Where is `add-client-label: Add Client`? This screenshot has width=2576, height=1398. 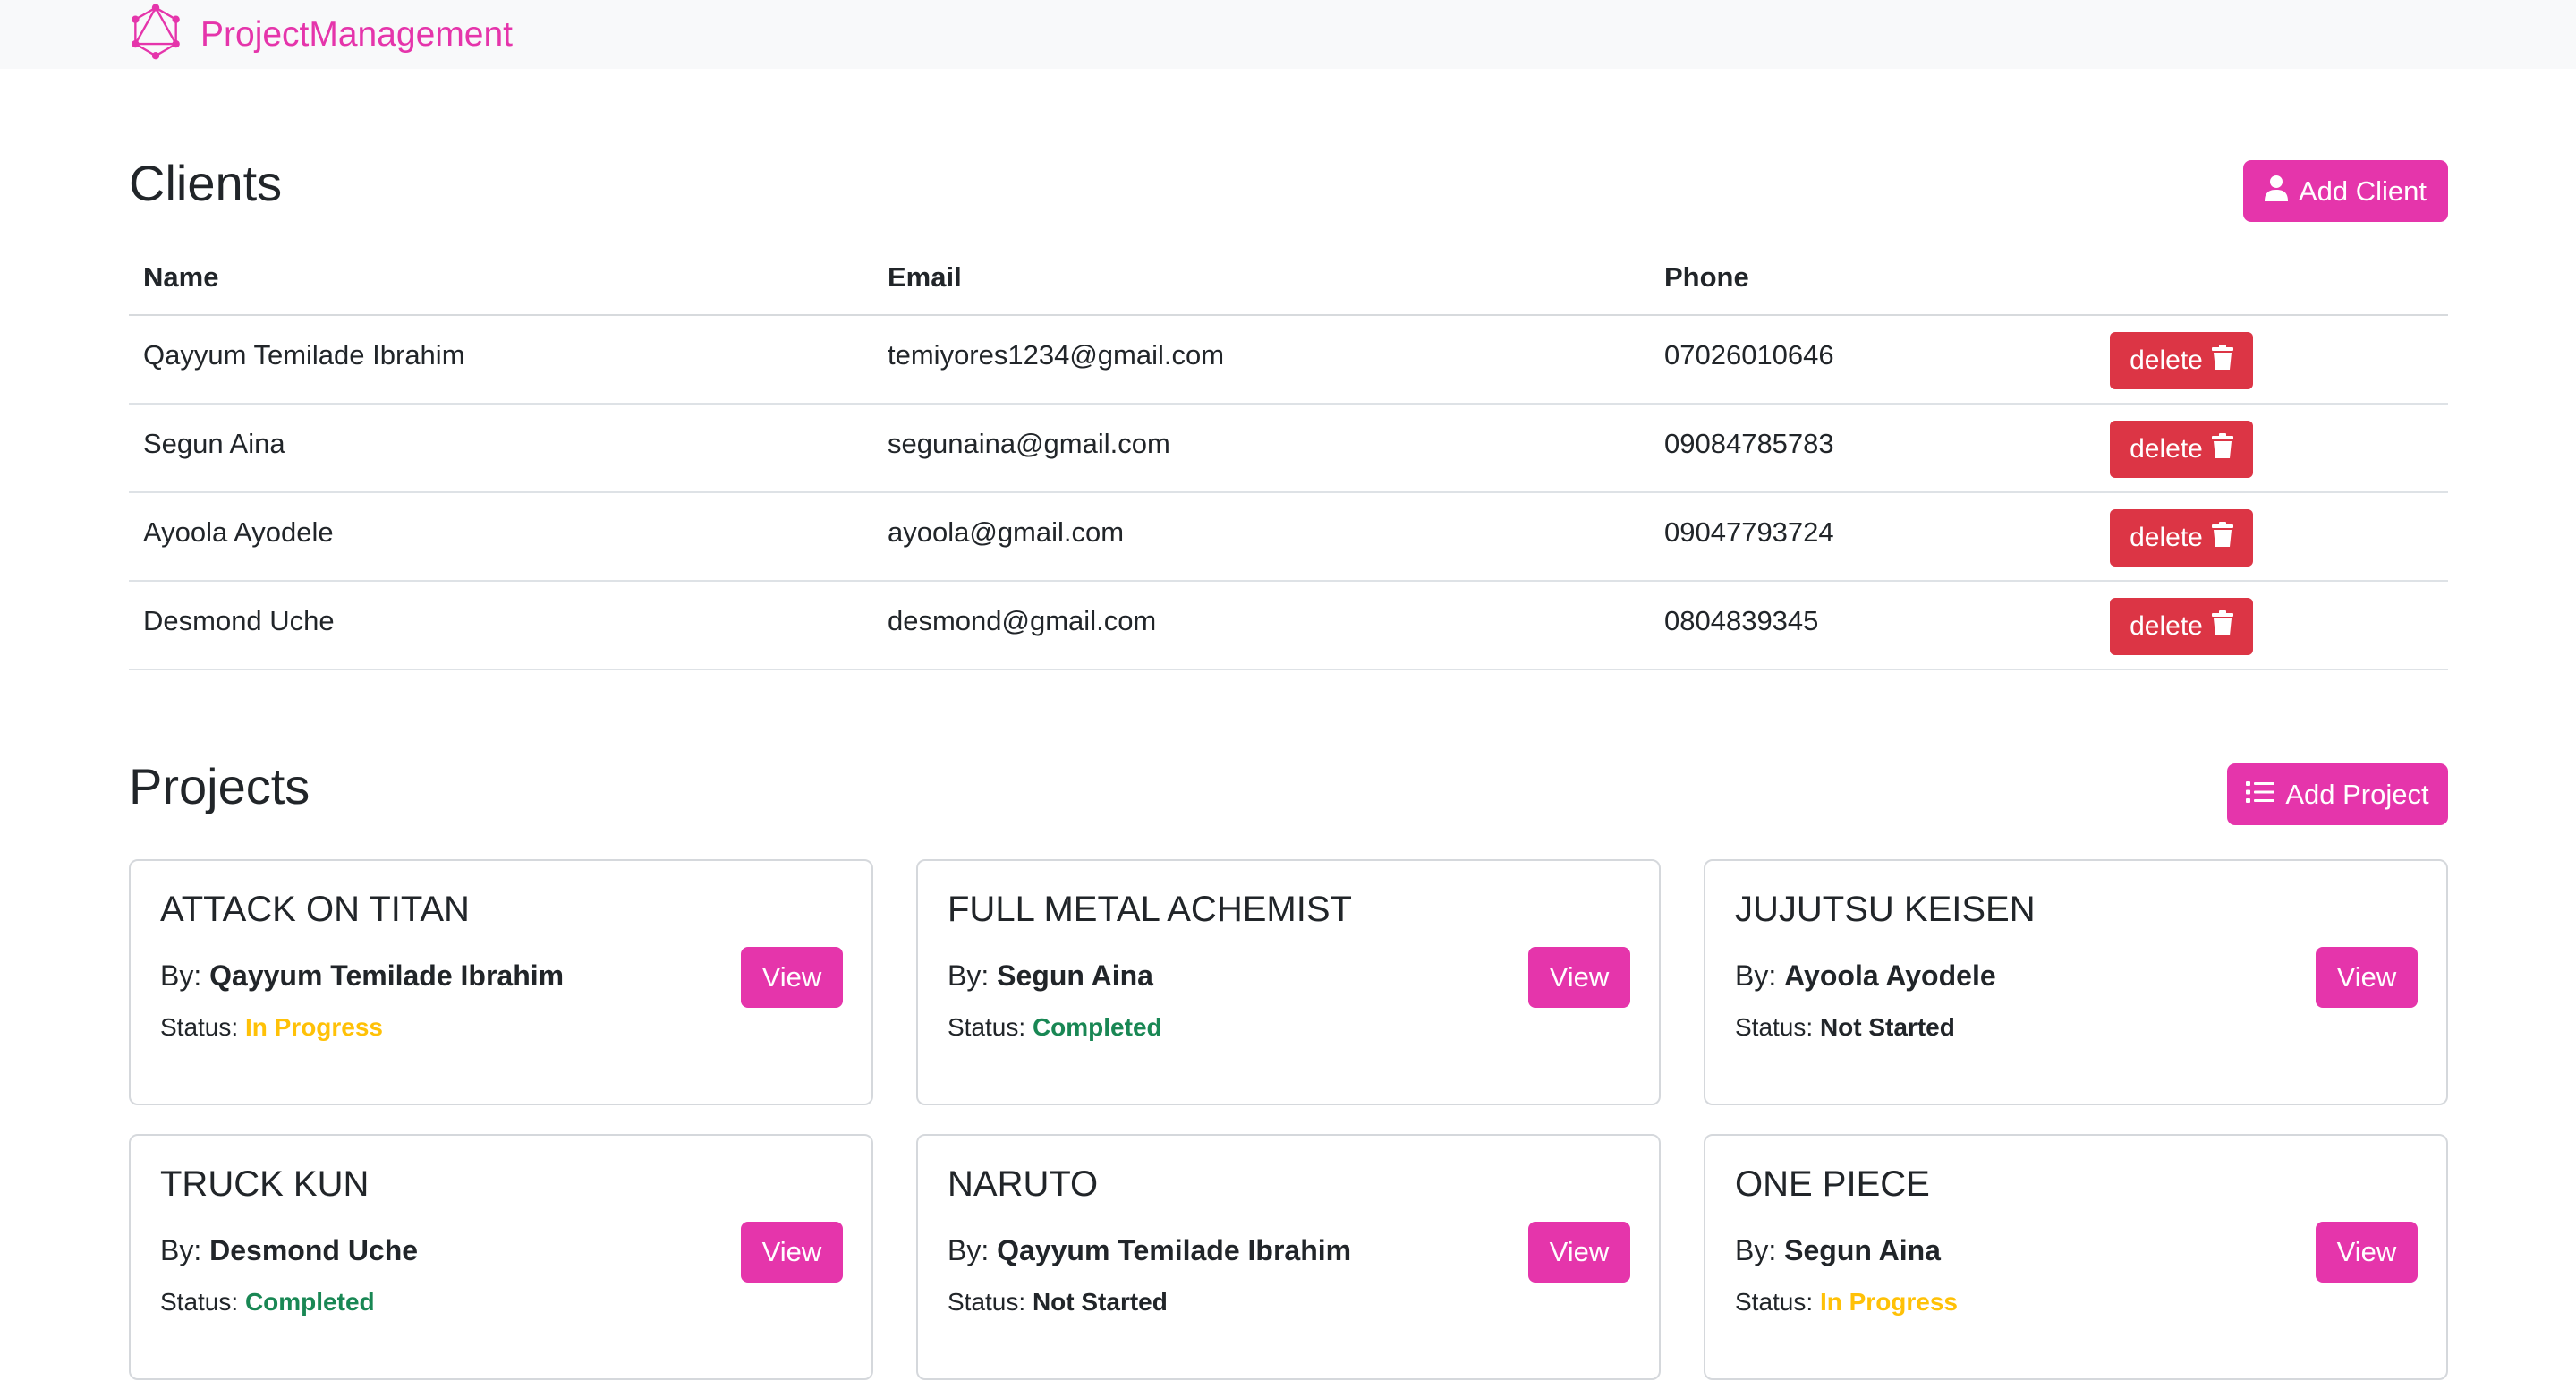 add-client-label: Add Client is located at coordinates (2362, 191).